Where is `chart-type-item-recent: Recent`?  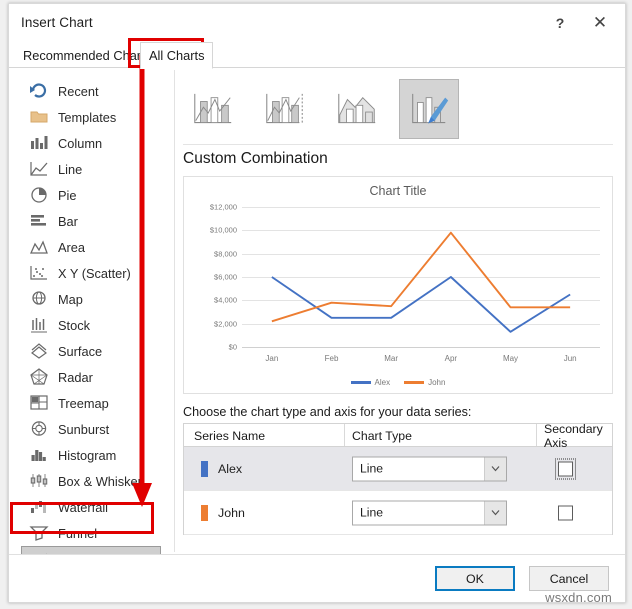
chart-type-item-recent: Recent is located at coordinates (91, 91).